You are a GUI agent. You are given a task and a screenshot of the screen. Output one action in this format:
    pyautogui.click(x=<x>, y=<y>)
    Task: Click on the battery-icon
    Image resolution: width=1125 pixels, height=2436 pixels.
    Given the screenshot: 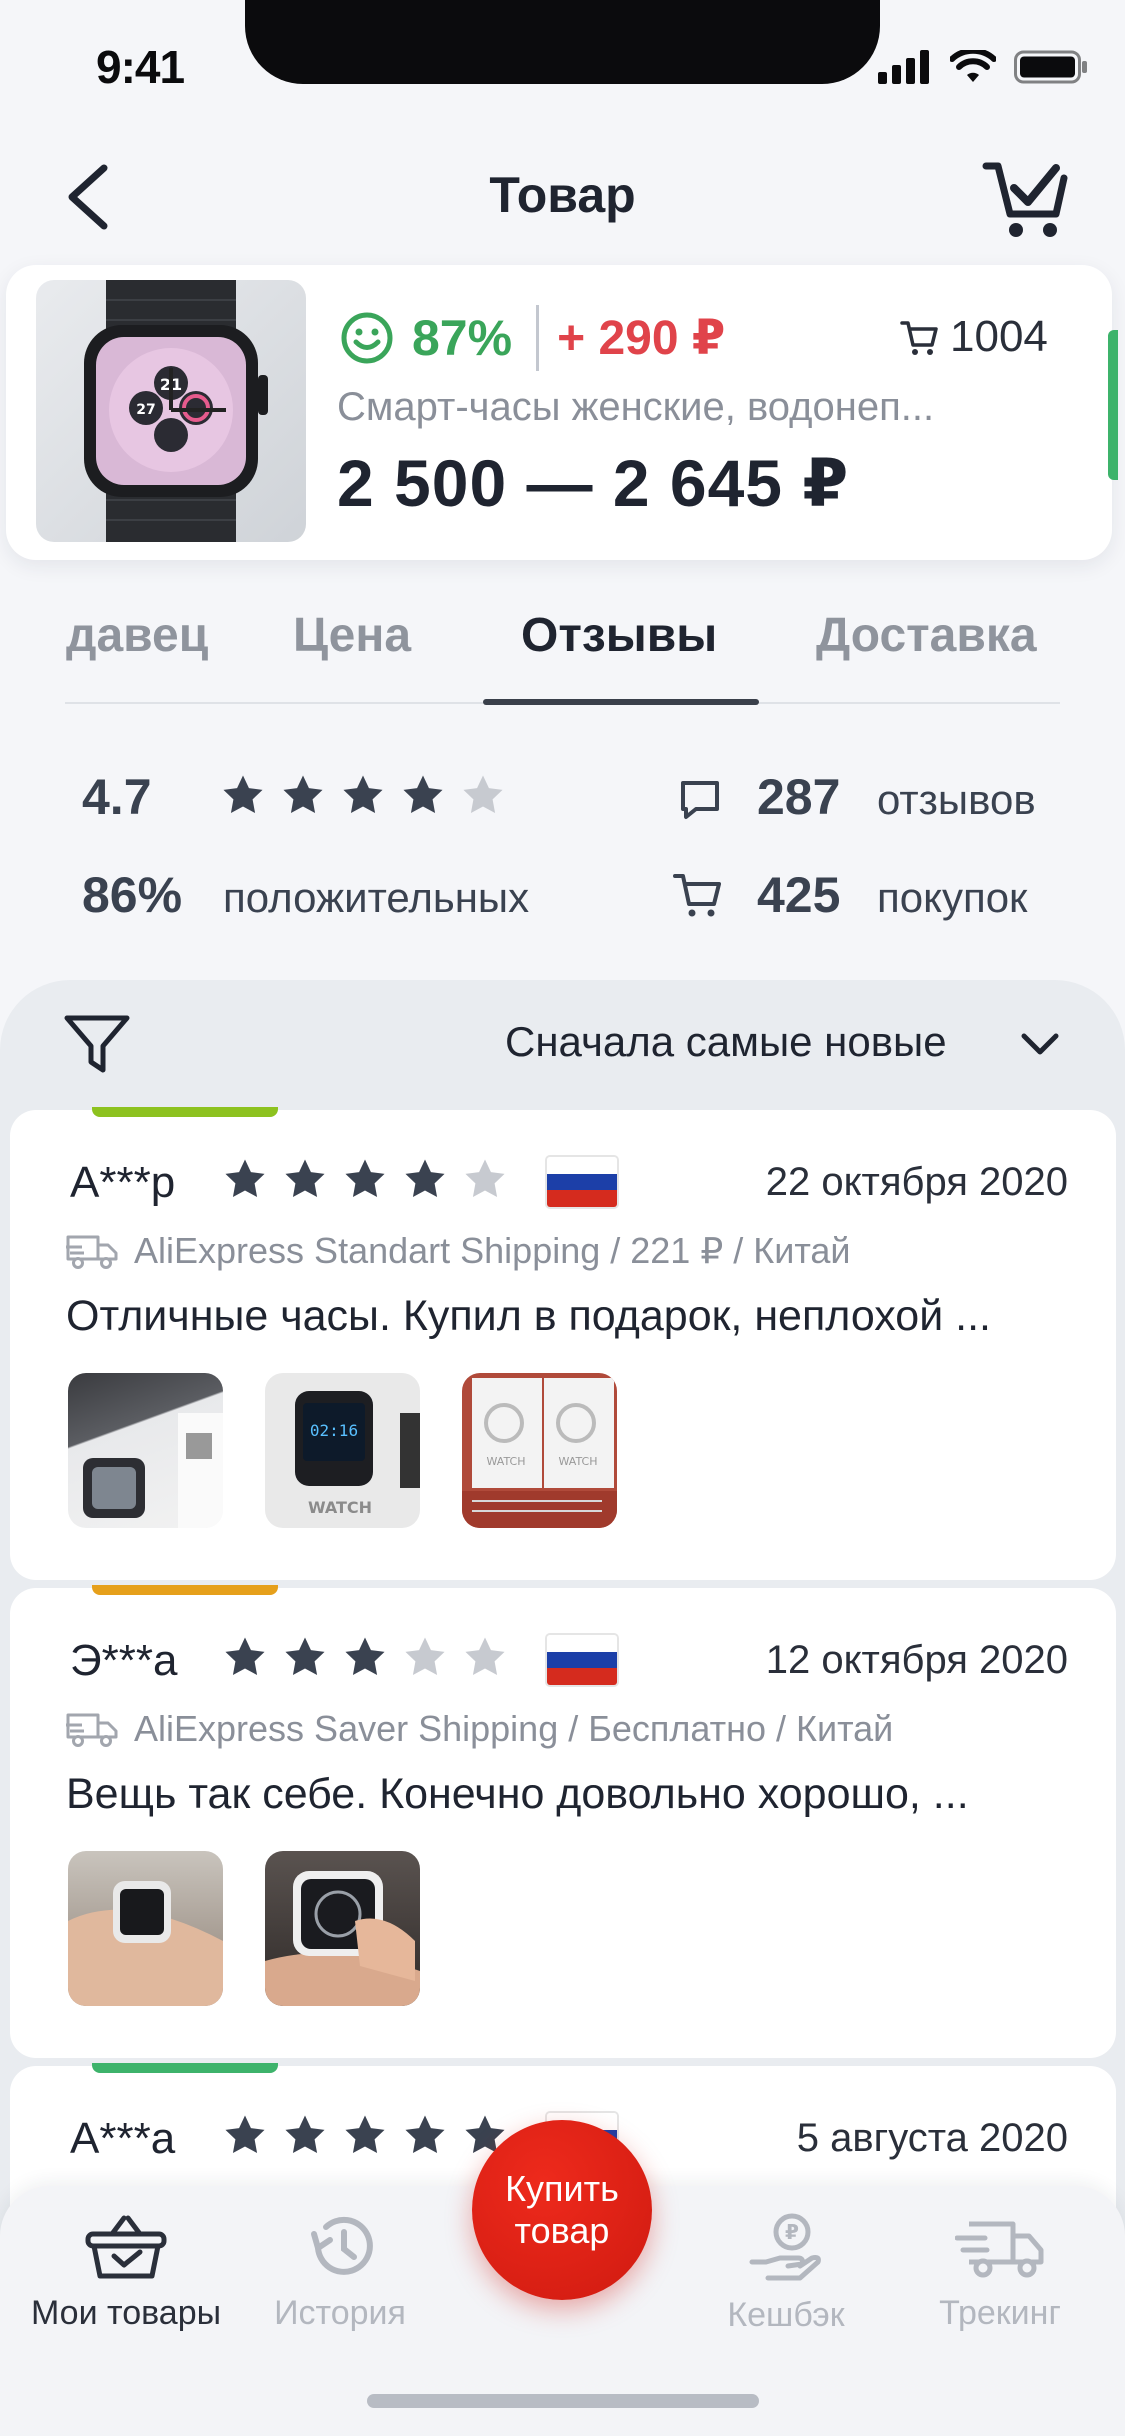 What is the action you would take?
    pyautogui.click(x=1050, y=67)
    